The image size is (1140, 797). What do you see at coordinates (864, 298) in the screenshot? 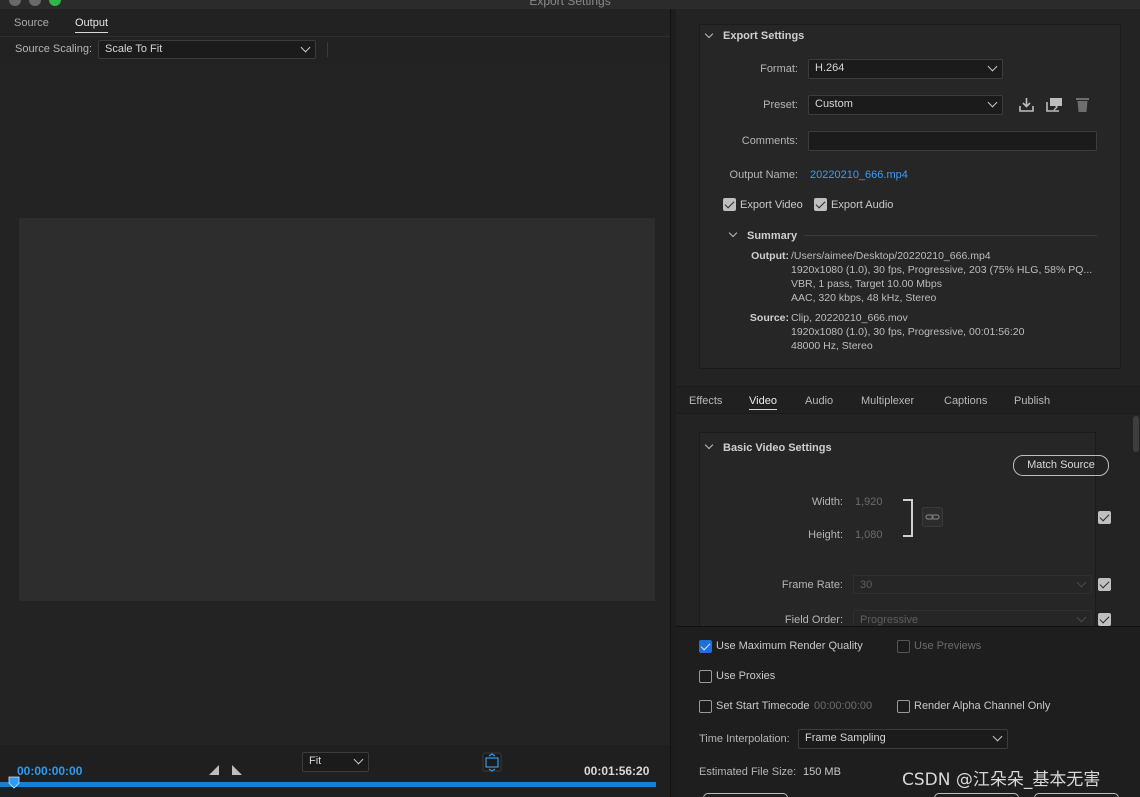
I see `summary-output-line: AAC, 320 kbps, 48 kHz, Stereo` at bounding box center [864, 298].